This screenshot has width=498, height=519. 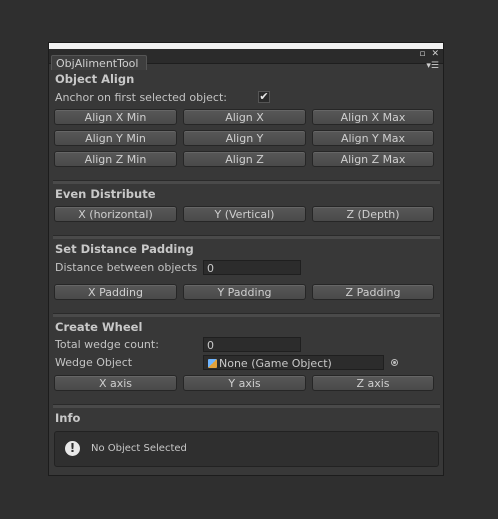 What do you see at coordinates (126, 267) in the screenshot?
I see `distance-label: Distance between objects` at bounding box center [126, 267].